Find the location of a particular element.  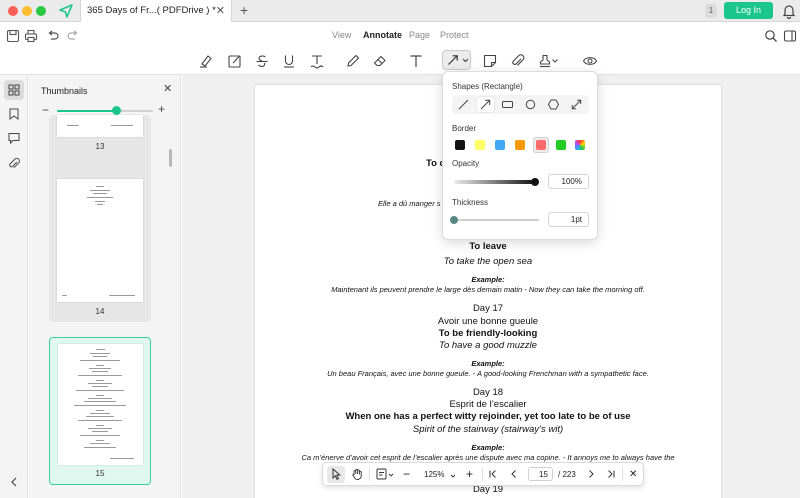

tab-page: Page is located at coordinates (419, 35).